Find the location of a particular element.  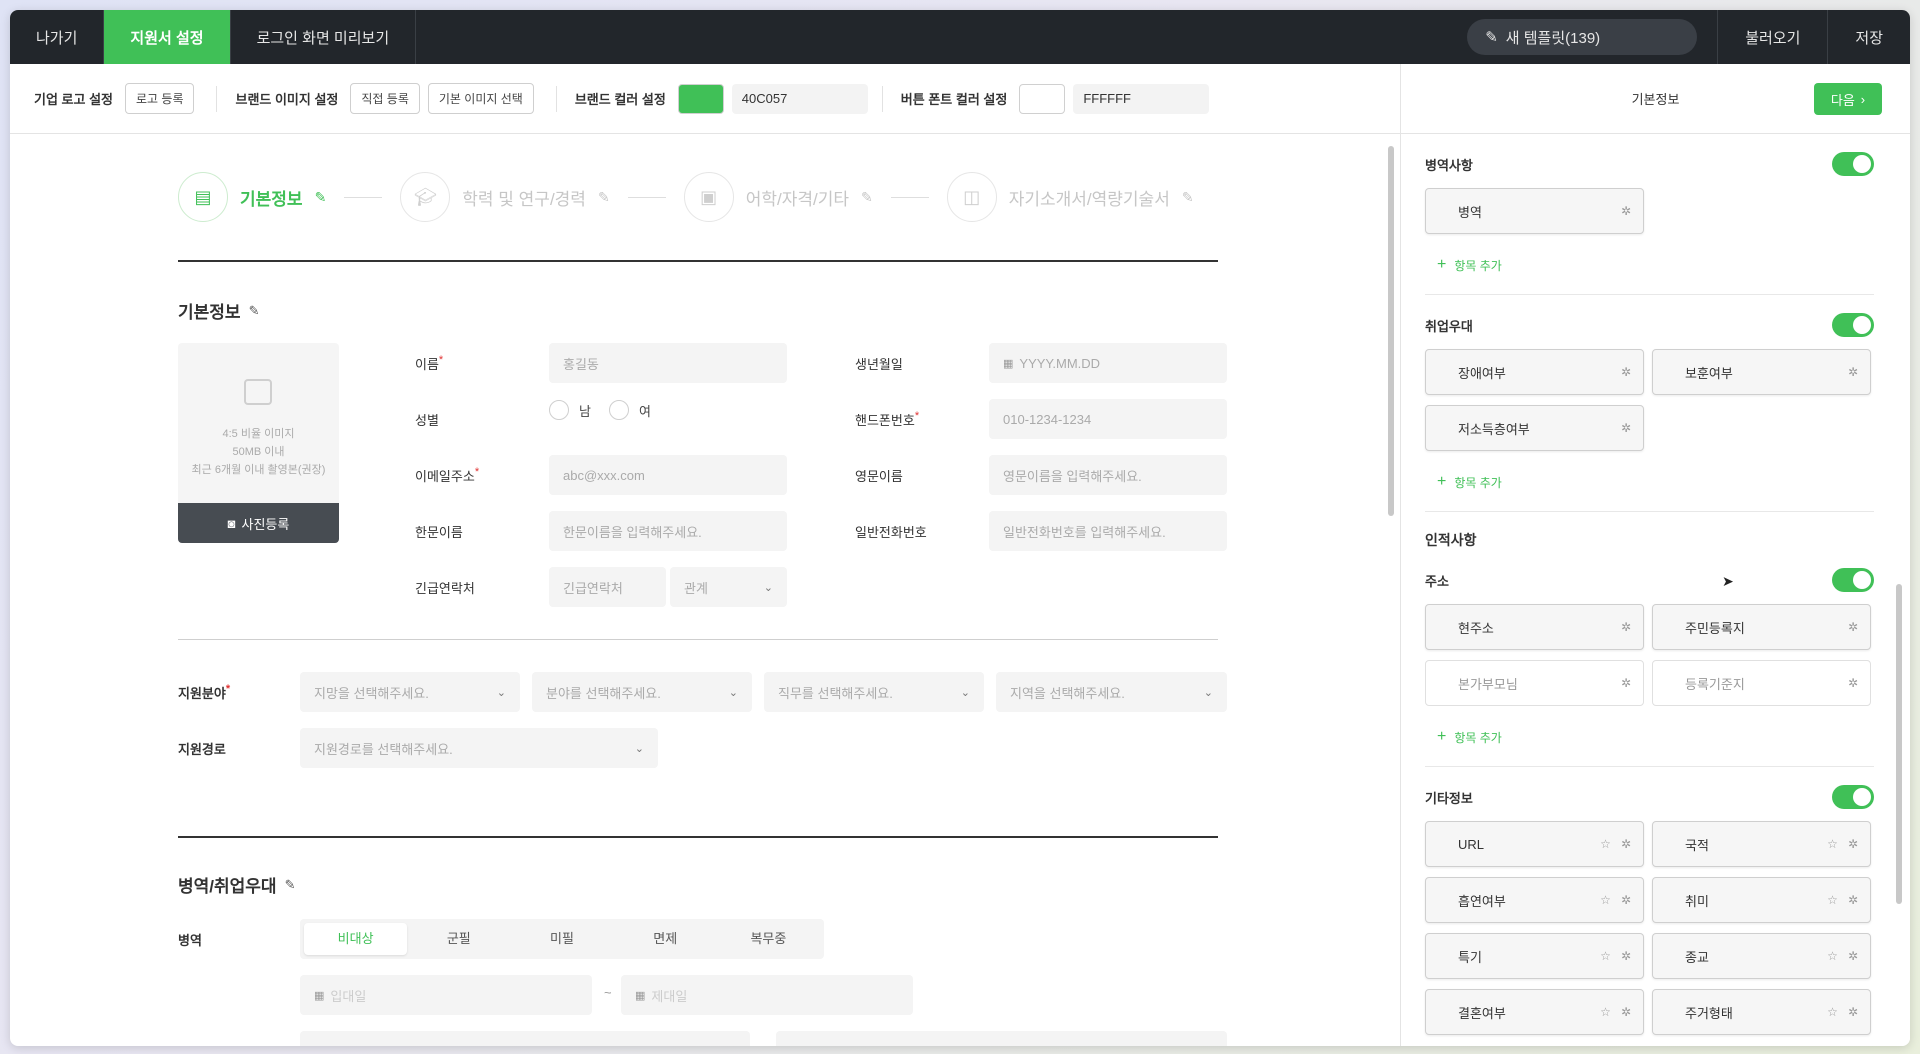

field-chip: 취미 ☆ ✲ is located at coordinates (1761, 900).